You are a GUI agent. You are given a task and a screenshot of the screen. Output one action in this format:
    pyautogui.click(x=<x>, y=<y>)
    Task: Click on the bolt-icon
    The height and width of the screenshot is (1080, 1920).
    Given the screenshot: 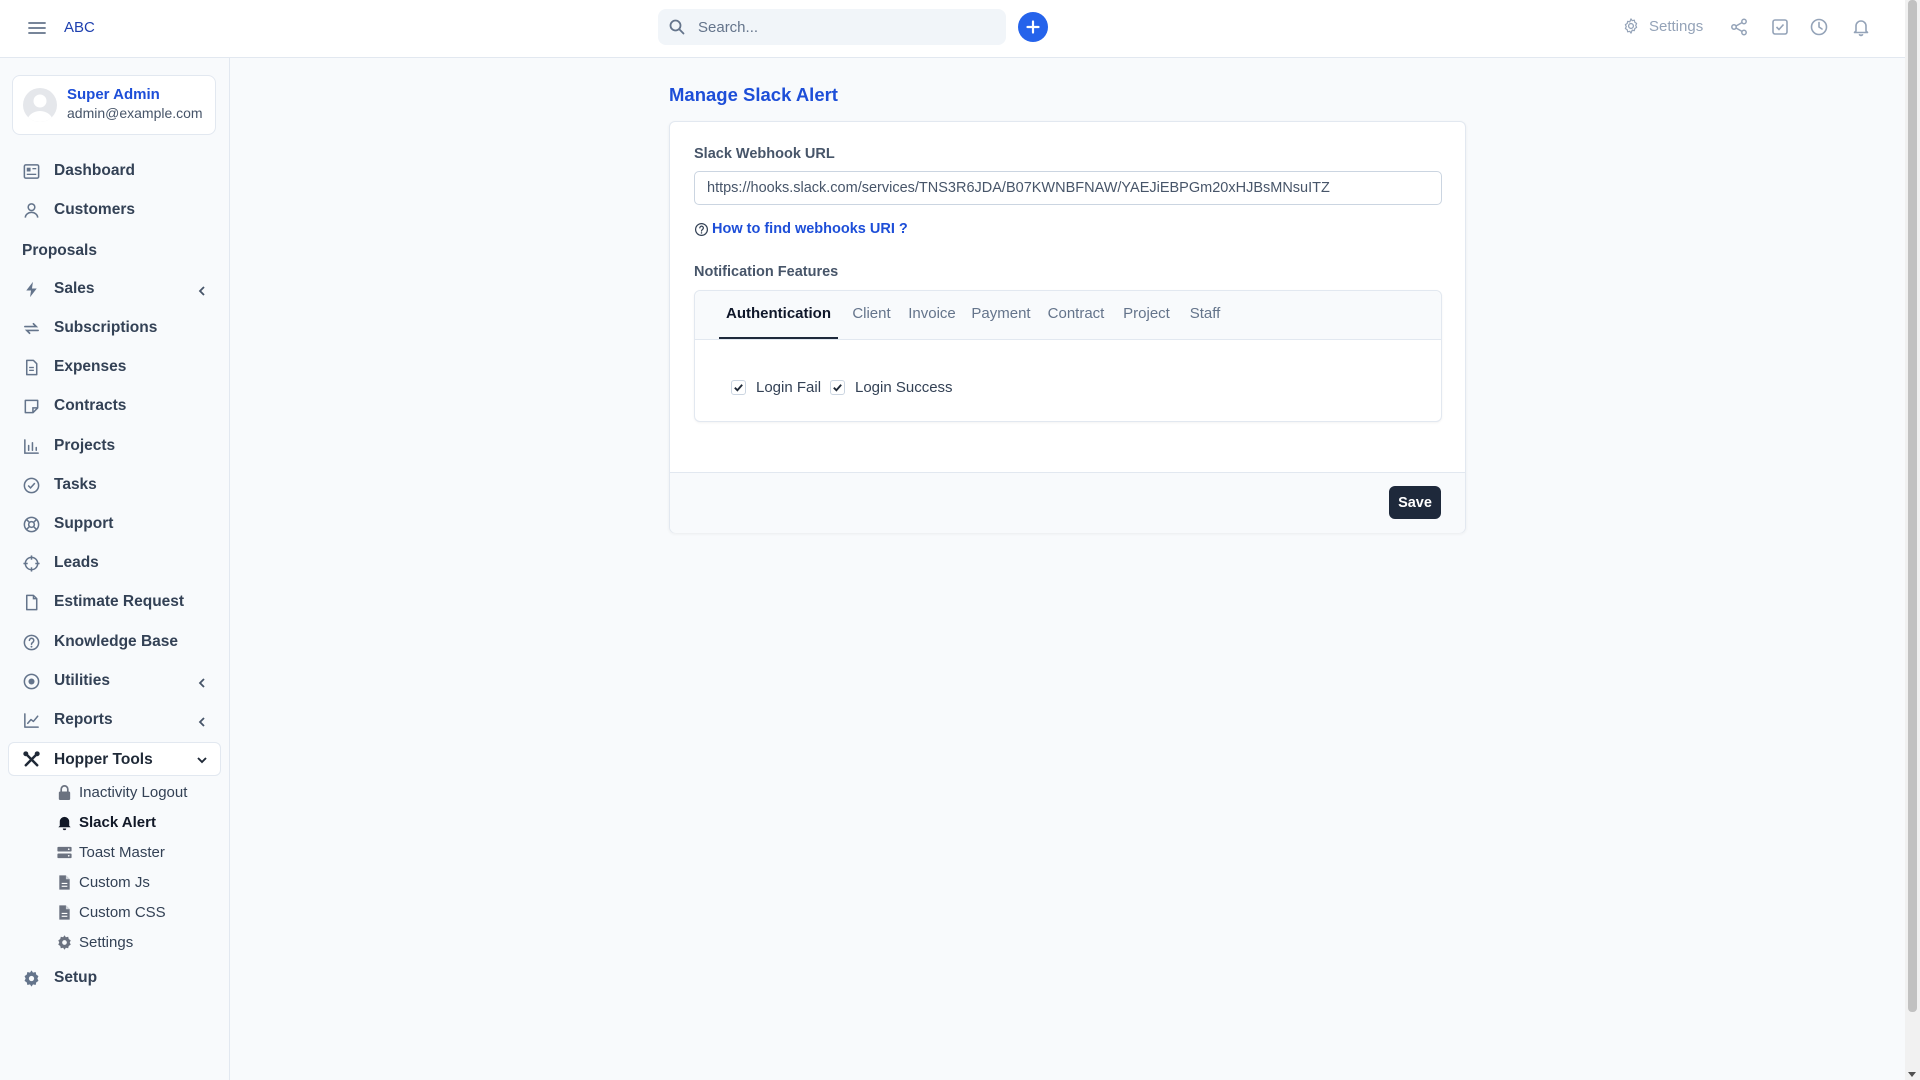 What is the action you would take?
    pyautogui.click(x=31, y=289)
    